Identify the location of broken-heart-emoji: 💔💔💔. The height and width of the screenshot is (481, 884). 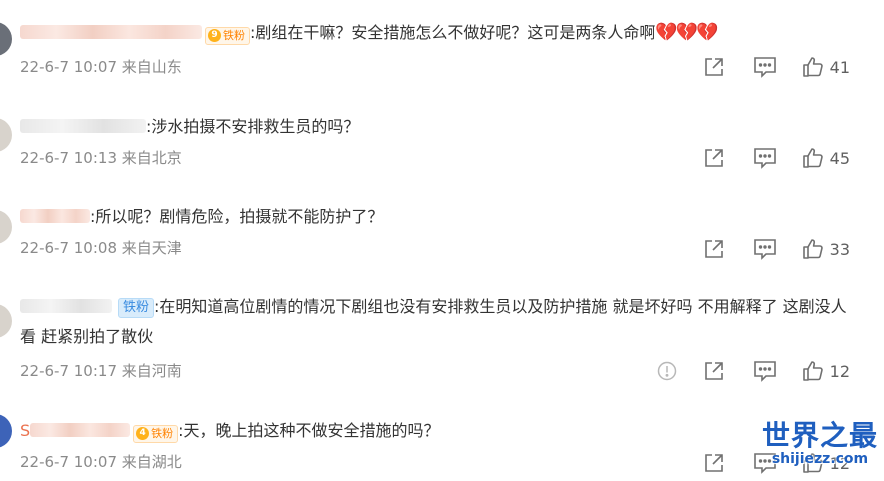
(686, 32).